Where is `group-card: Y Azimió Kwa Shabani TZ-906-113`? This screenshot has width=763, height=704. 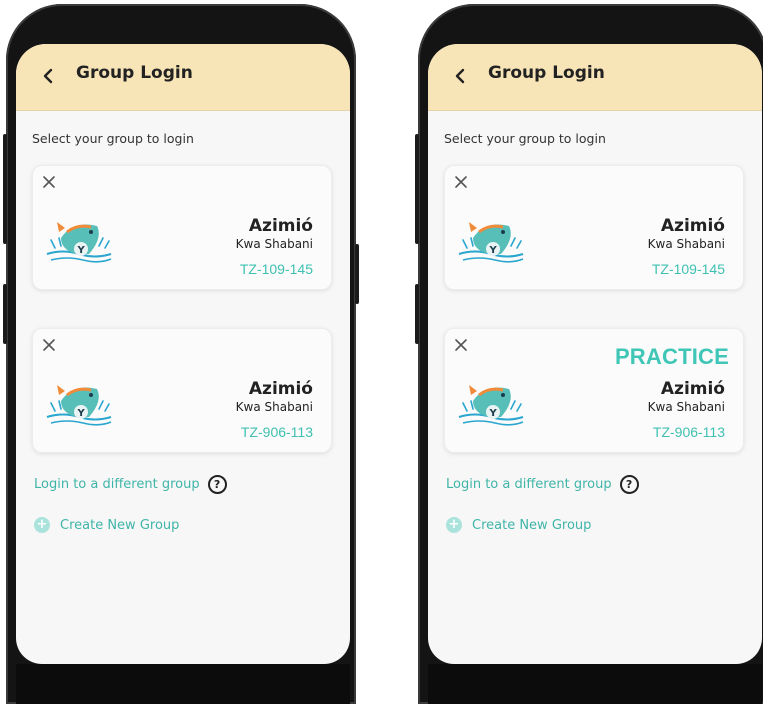 group-card: Y Azimió Kwa Shabani TZ-906-113 is located at coordinates (182, 390).